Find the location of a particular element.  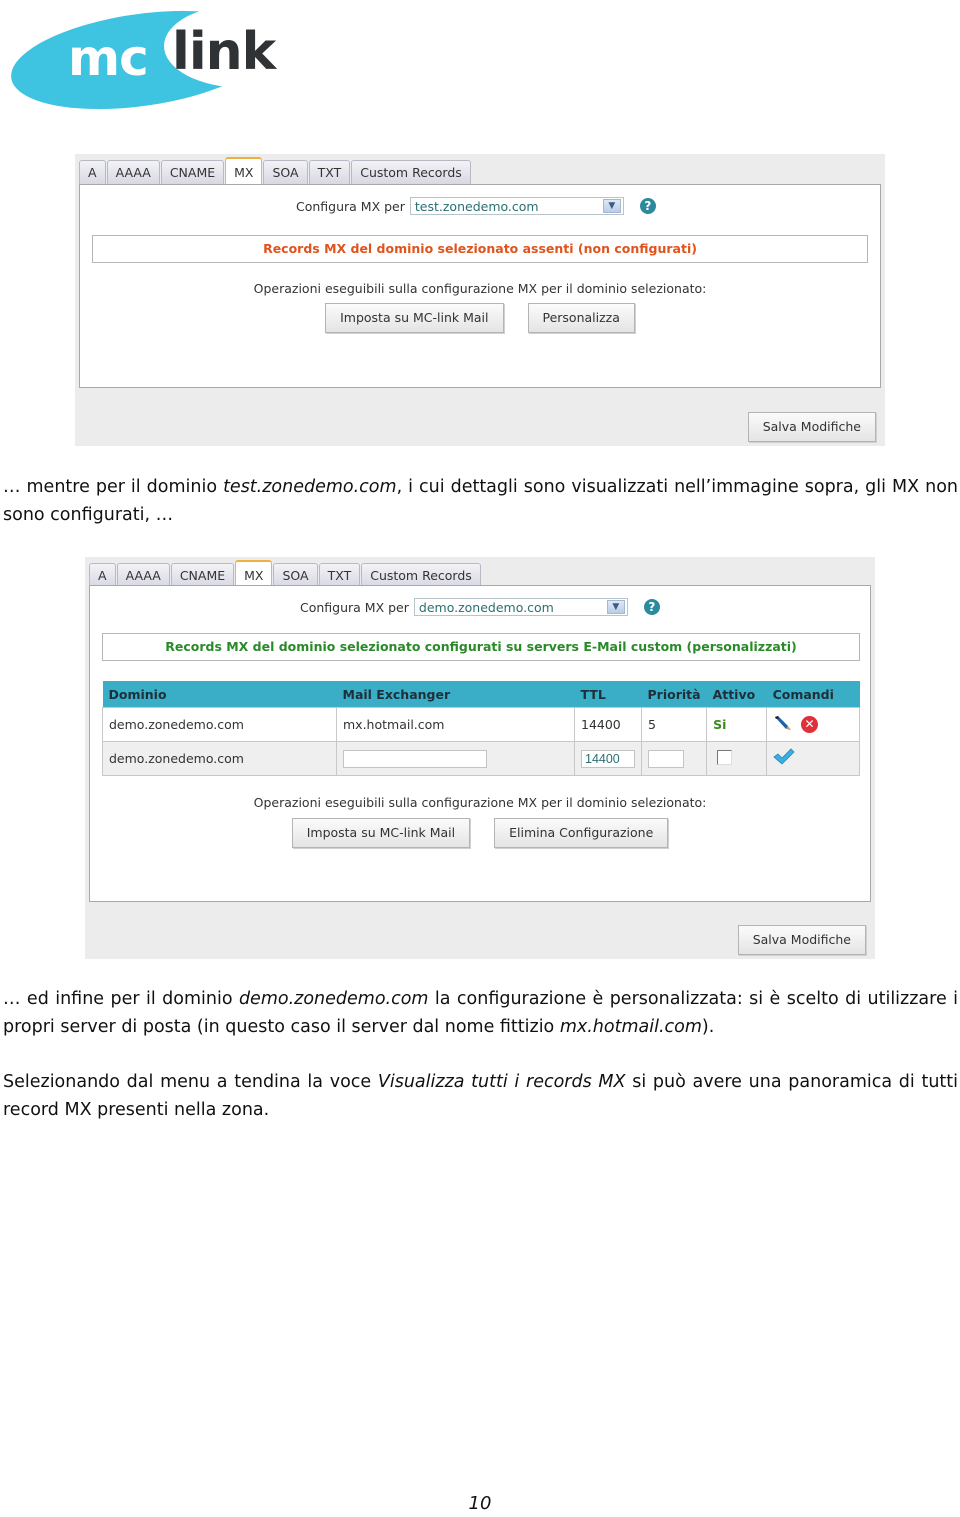

domain-name-italic: demo.zonedemo.com is located at coordinates (333, 999).